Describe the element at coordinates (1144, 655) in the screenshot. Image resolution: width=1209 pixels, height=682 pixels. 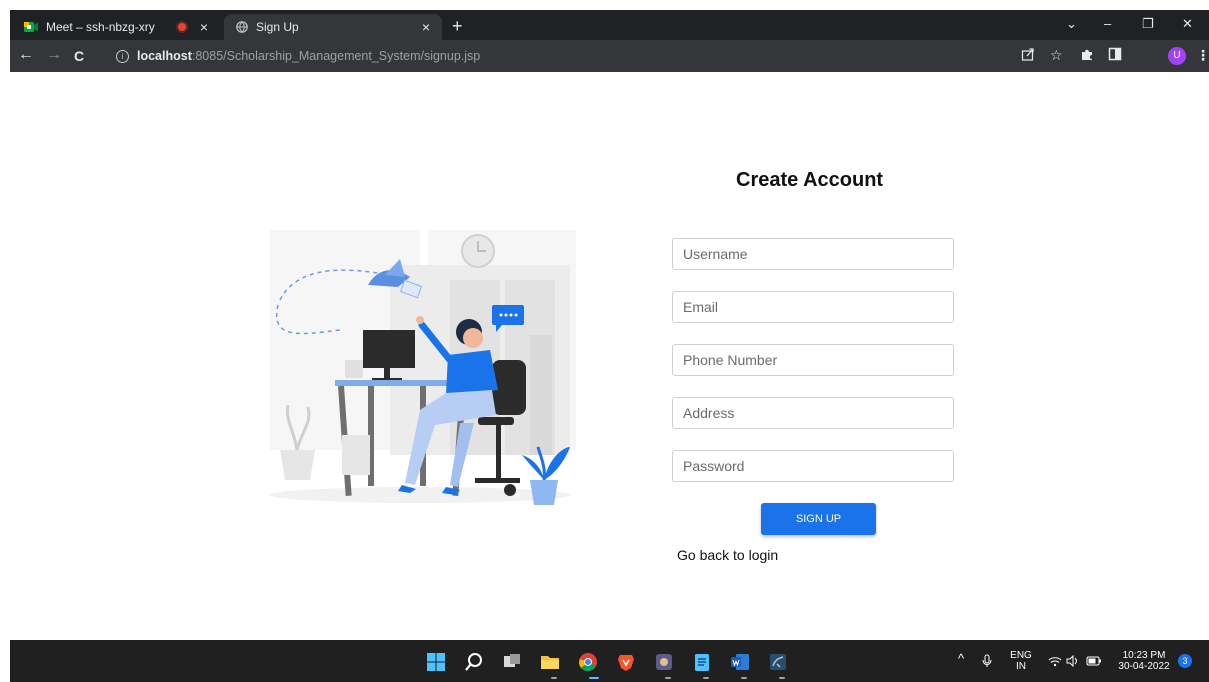
I see `clock-time: 10:23 PM` at that location.